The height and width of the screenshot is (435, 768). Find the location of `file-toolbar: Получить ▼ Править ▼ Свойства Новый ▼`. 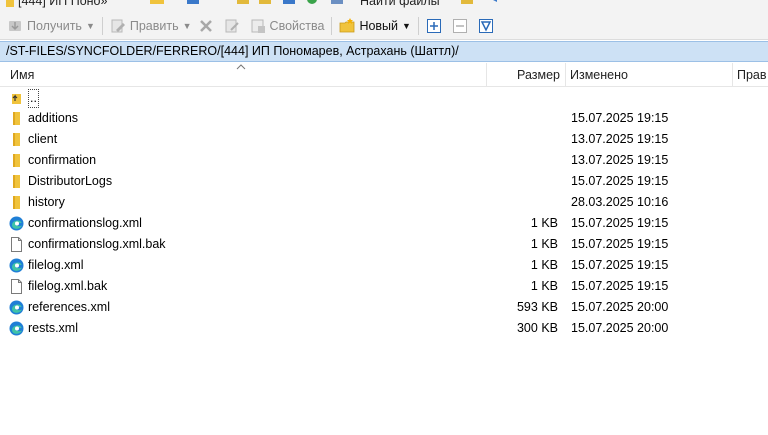

file-toolbar: Получить ▼ Править ▼ Свойства Новый ▼ is located at coordinates (384, 26).